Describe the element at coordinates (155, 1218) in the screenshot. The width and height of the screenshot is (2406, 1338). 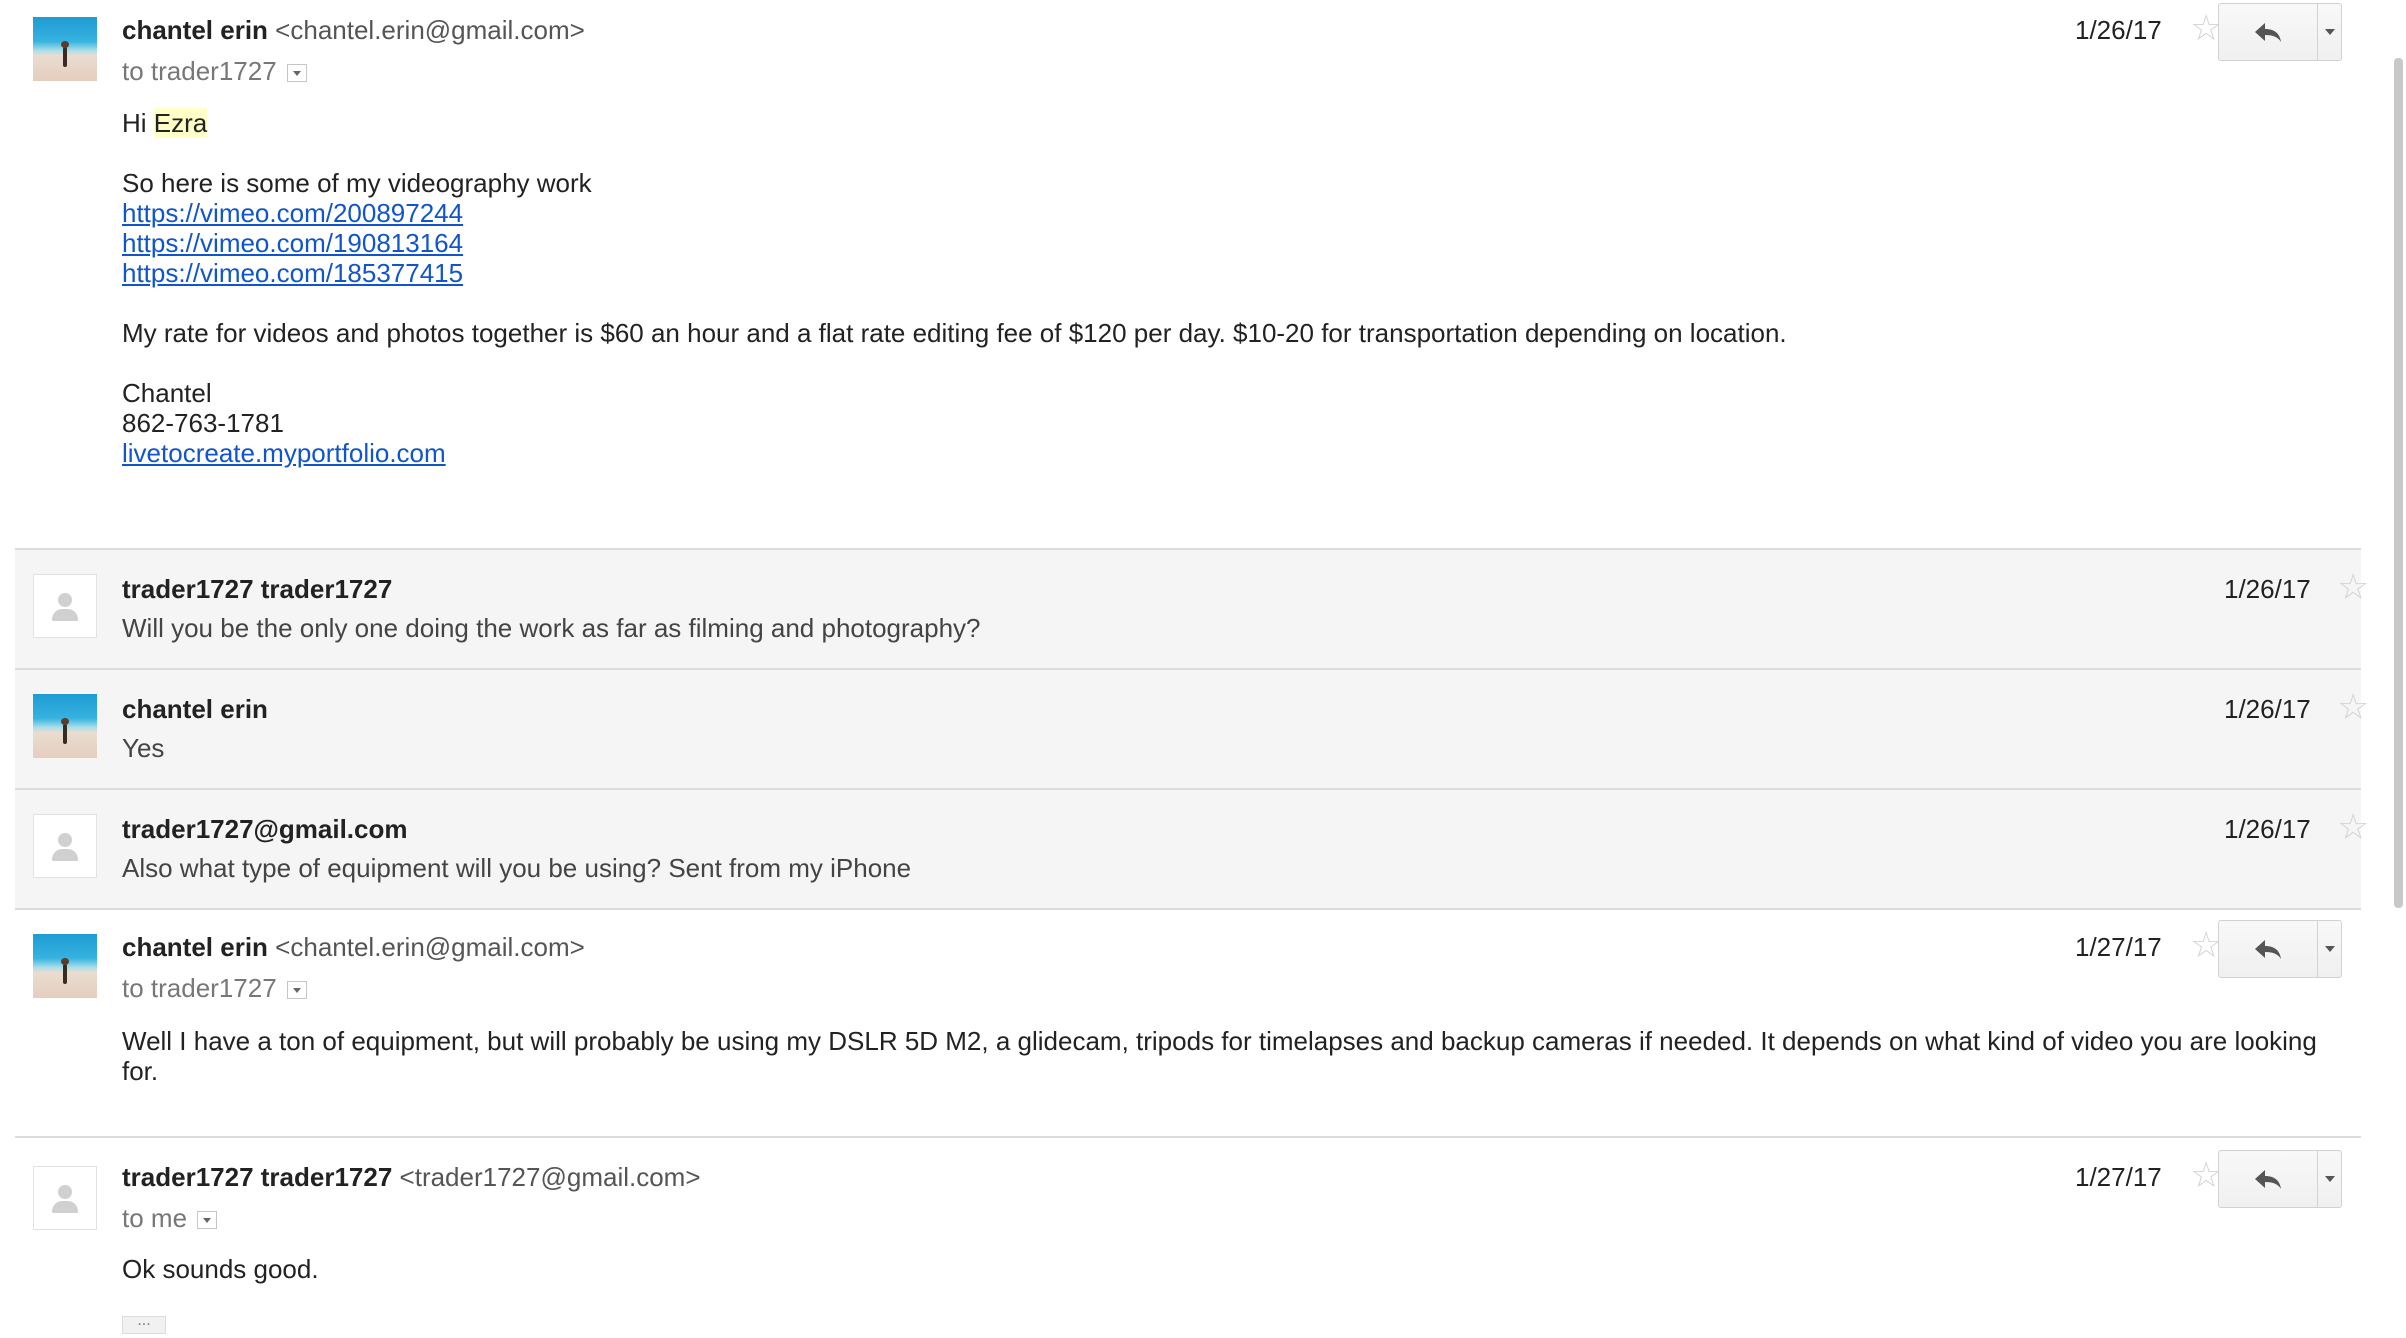
I see `recipient-label: to me` at that location.